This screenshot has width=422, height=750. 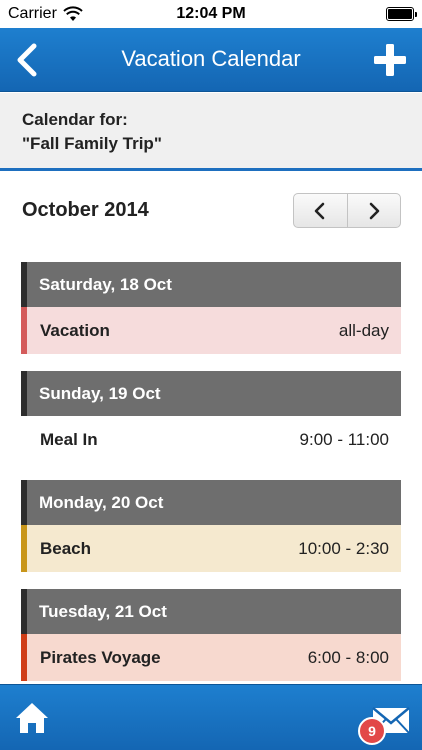 I want to click on event-title: Beach, so click(x=66, y=548).